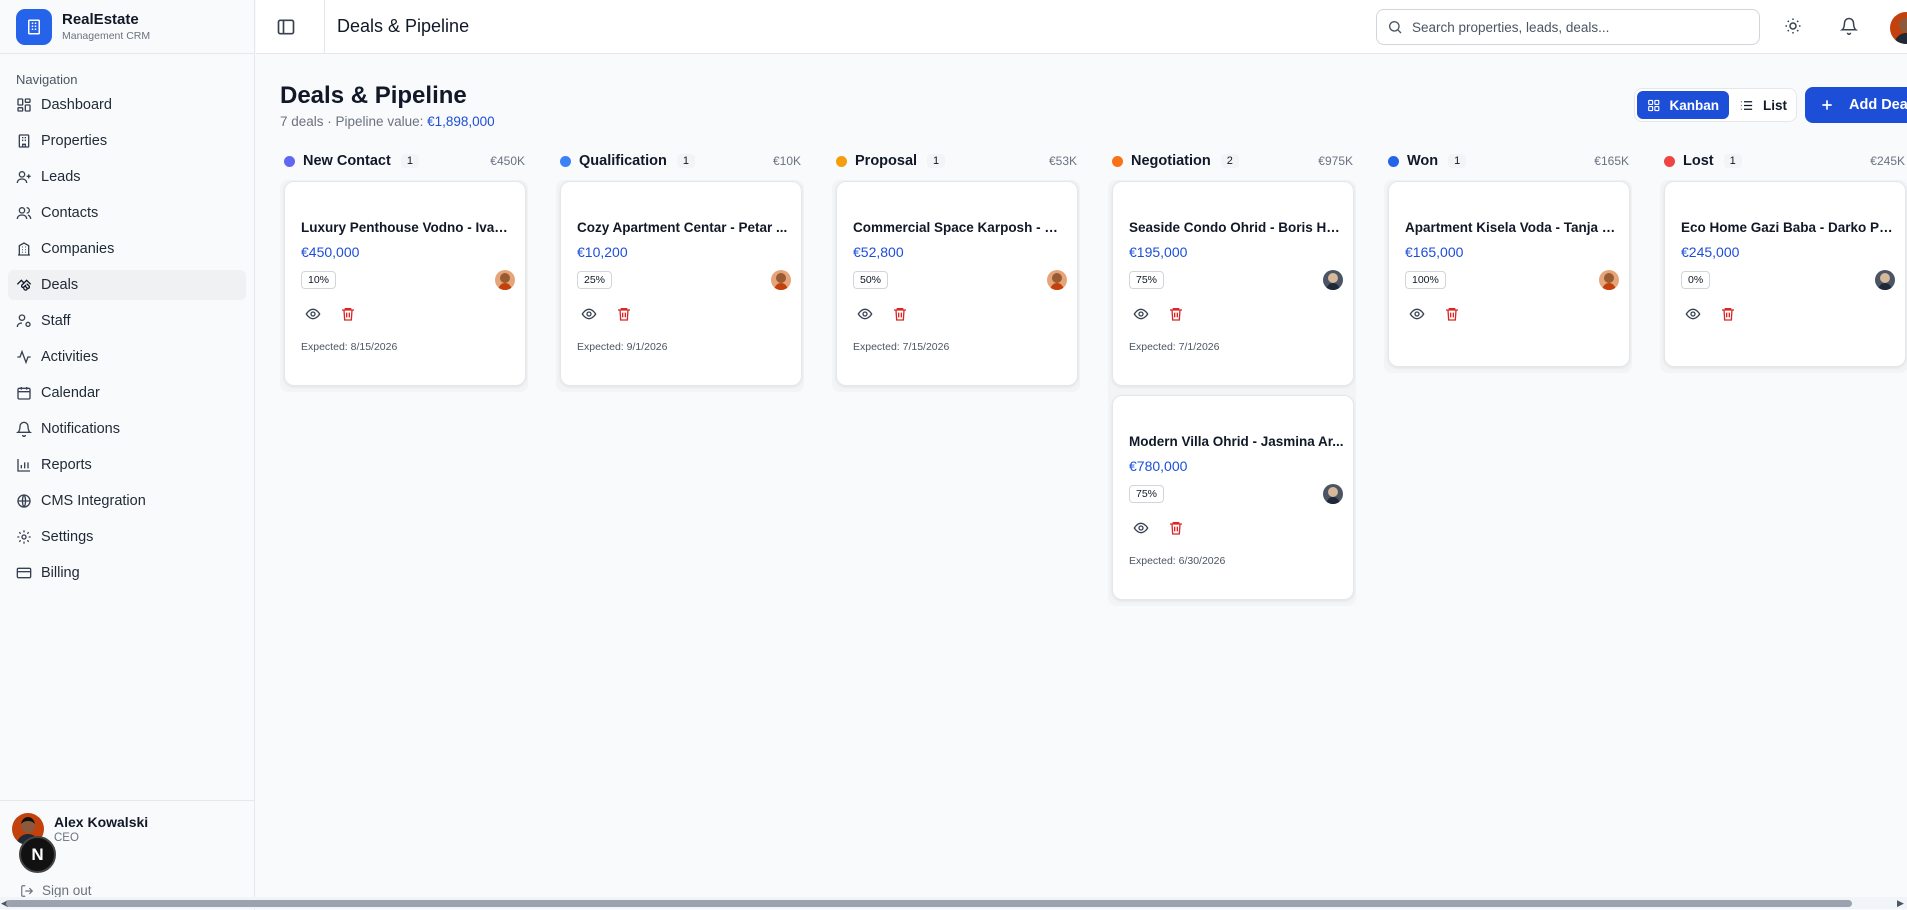 This screenshot has width=1907, height=910. I want to click on sidebar-item-companies: Companies, so click(127, 249).